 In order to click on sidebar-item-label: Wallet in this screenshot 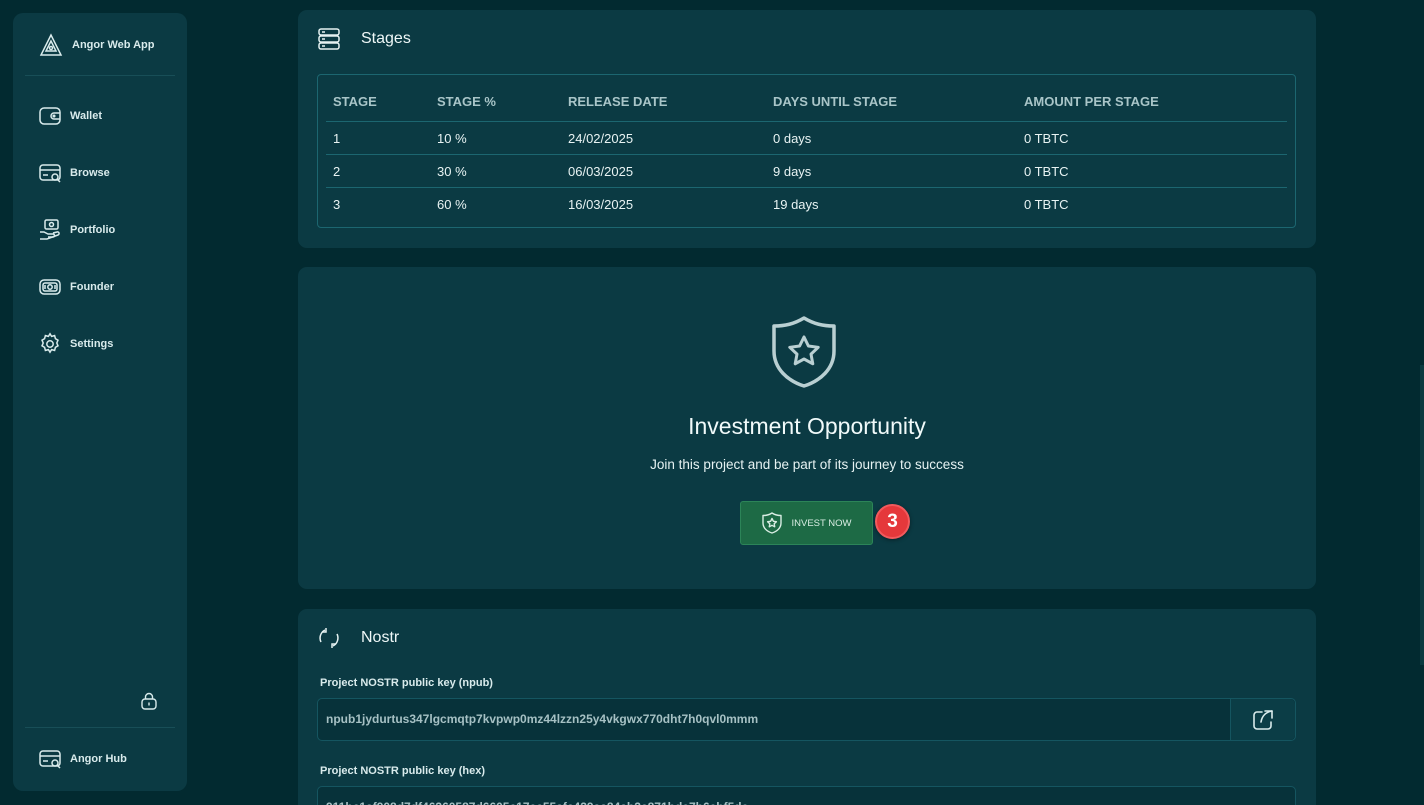, I will do `click(86, 116)`.